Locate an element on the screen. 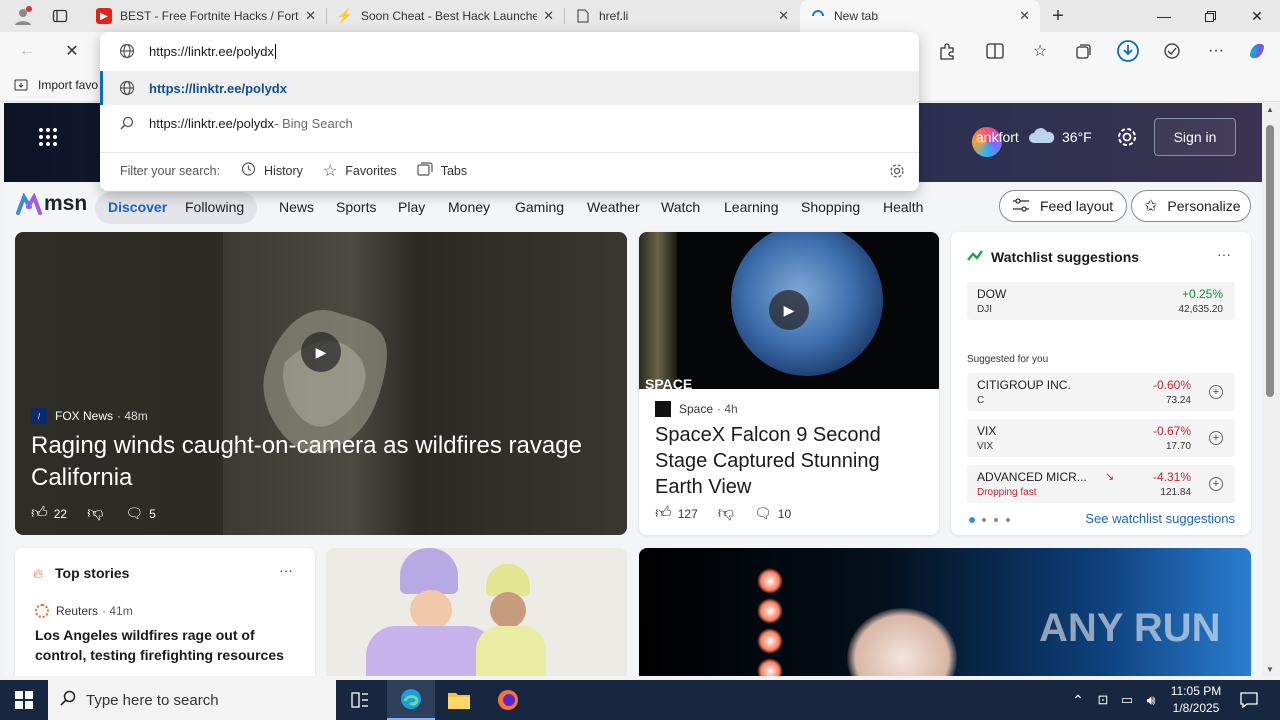  story-source: Reuters · 41m is located at coordinates (84, 611).